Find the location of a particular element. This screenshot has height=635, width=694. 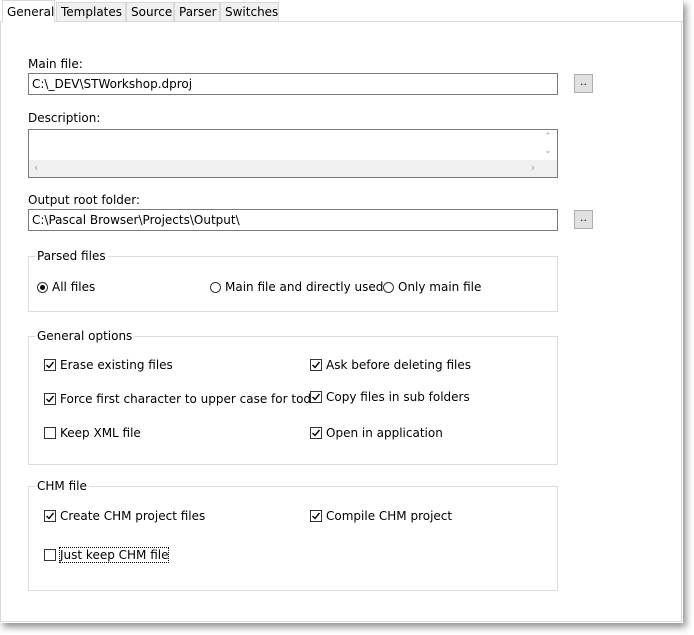

scroll-down-icon: ⌄ is located at coordinates (548, 151).